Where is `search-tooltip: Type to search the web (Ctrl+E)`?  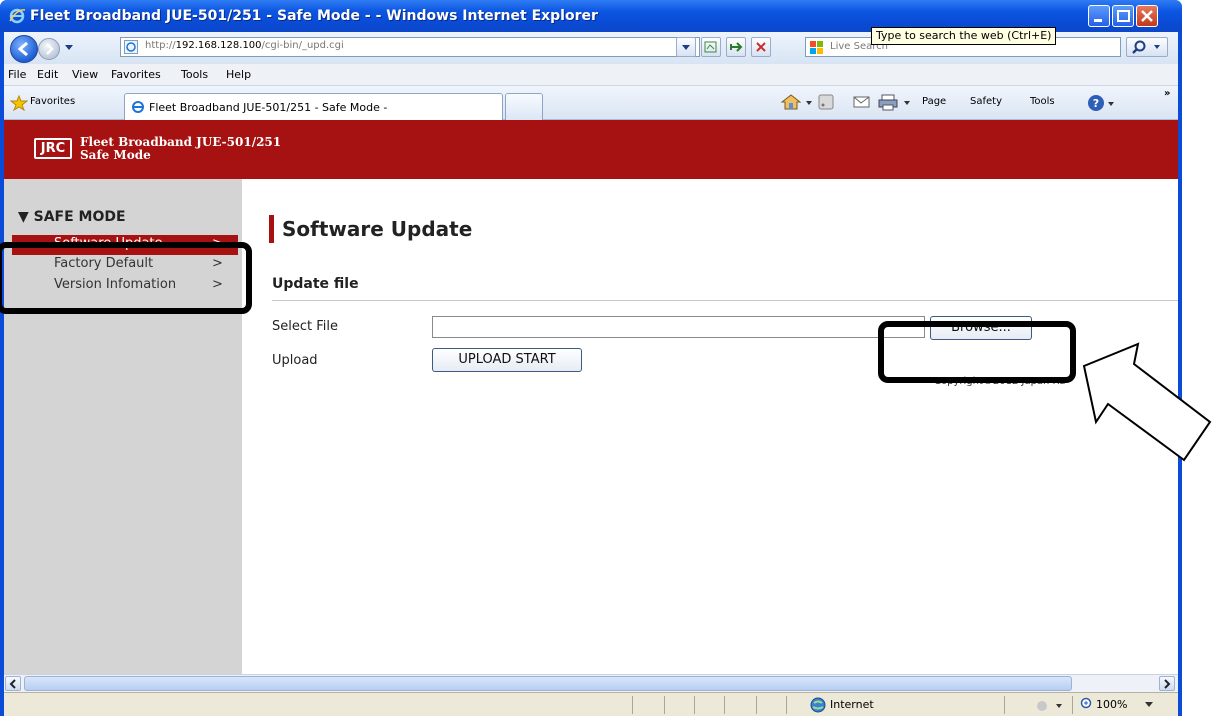
search-tooltip: Type to search the web (Ctrl+E) is located at coordinates (964, 36).